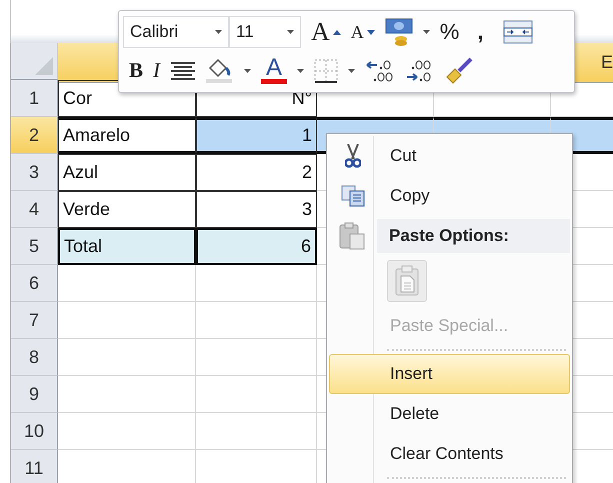 The height and width of the screenshot is (483, 613). Describe the element at coordinates (34, 320) in the screenshot. I see `row-header: 7` at that location.